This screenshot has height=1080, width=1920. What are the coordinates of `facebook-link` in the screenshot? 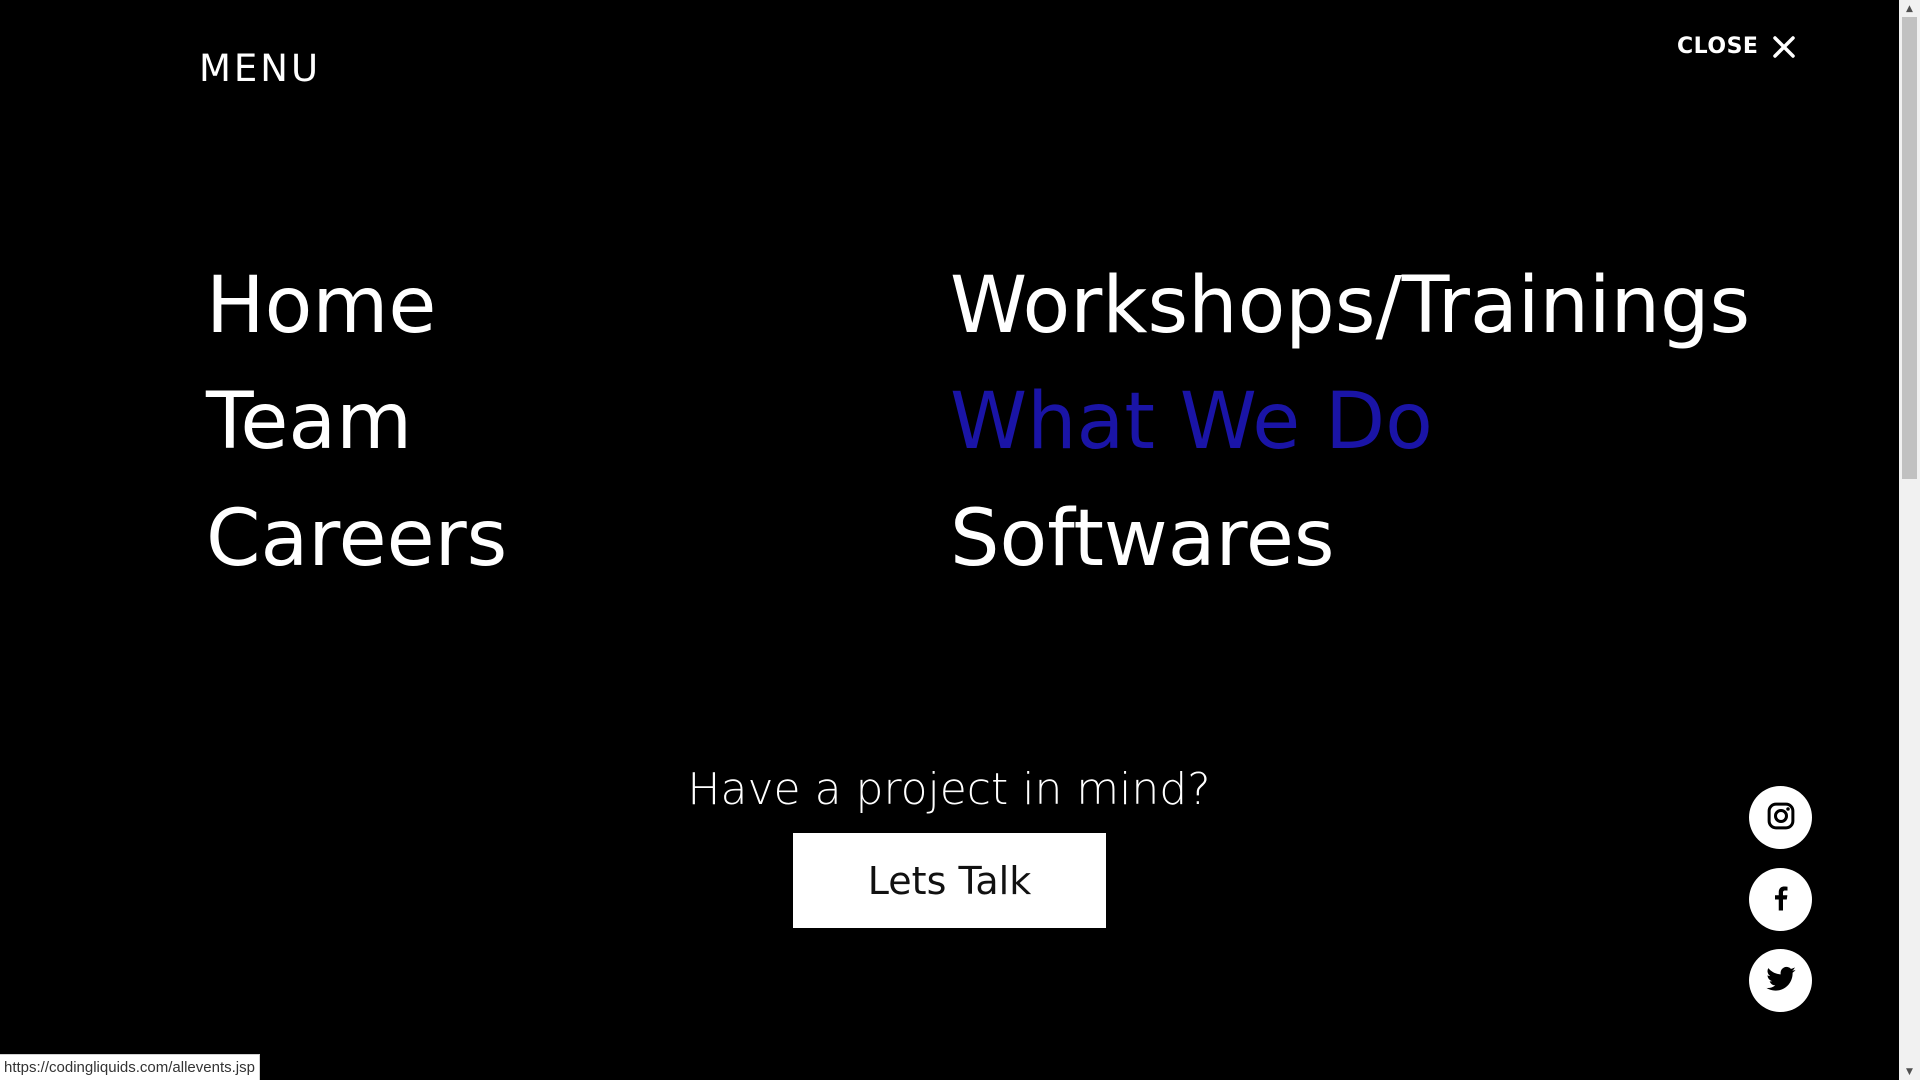 It's located at (1780, 899).